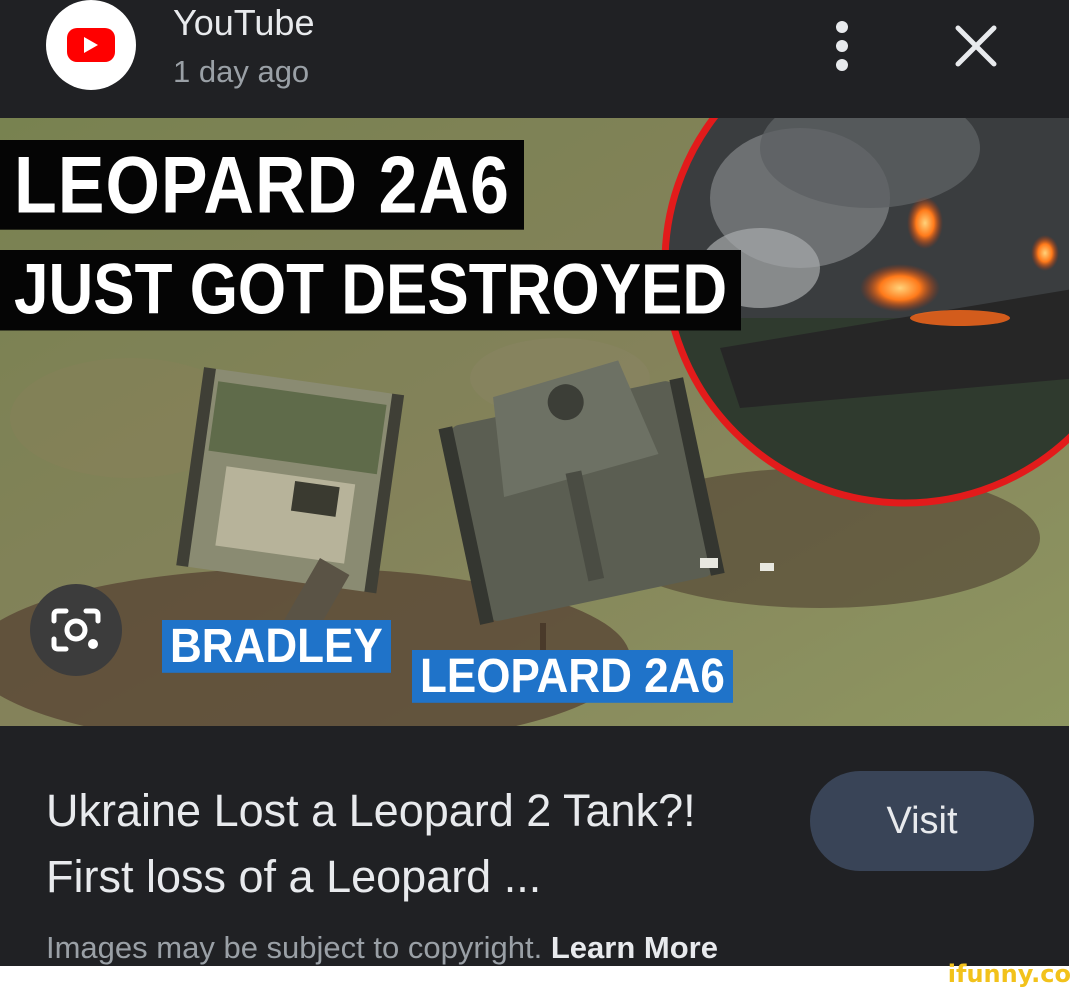 The height and width of the screenshot is (988, 1079). I want to click on source-header: YouTube 1 day ago, so click(539, 59).